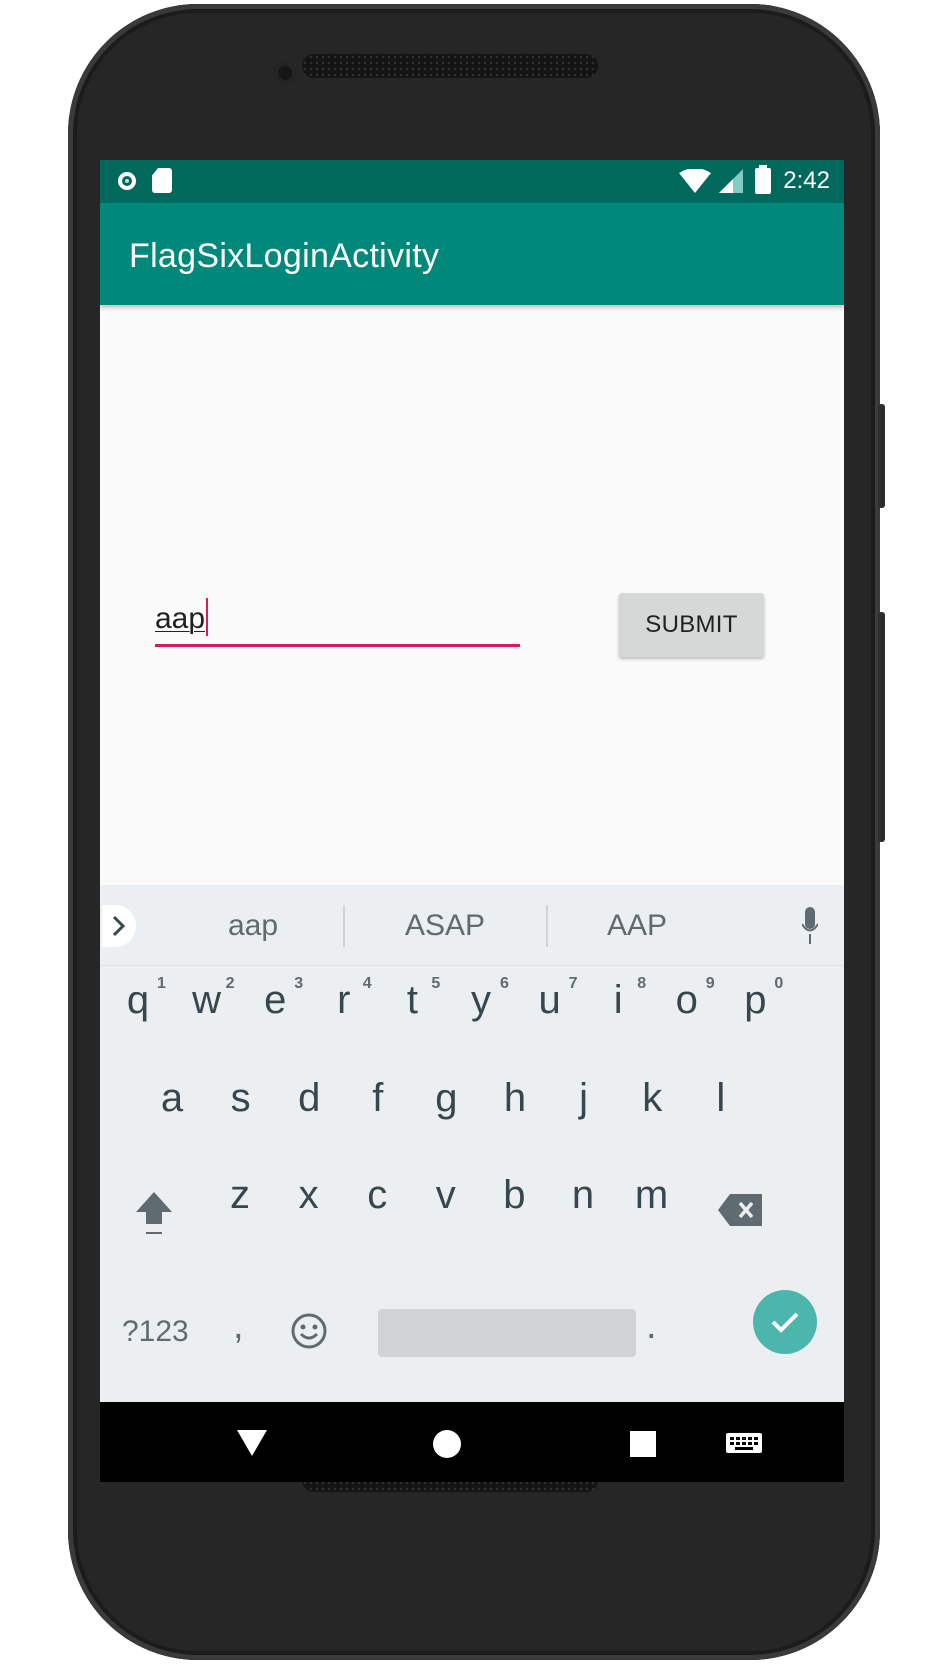  I want to click on key-hint-o: 9, so click(710, 983).